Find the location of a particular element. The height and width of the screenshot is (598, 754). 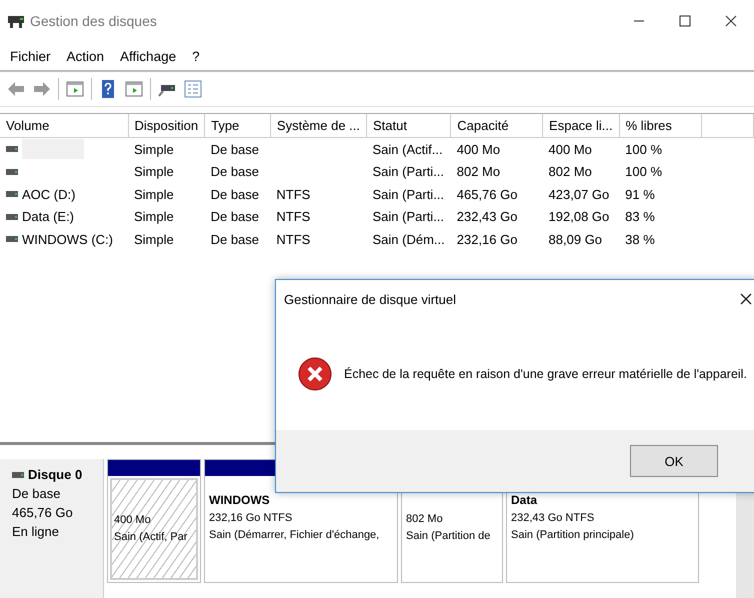

table-cell: AOC (D:) is located at coordinates (49, 194).